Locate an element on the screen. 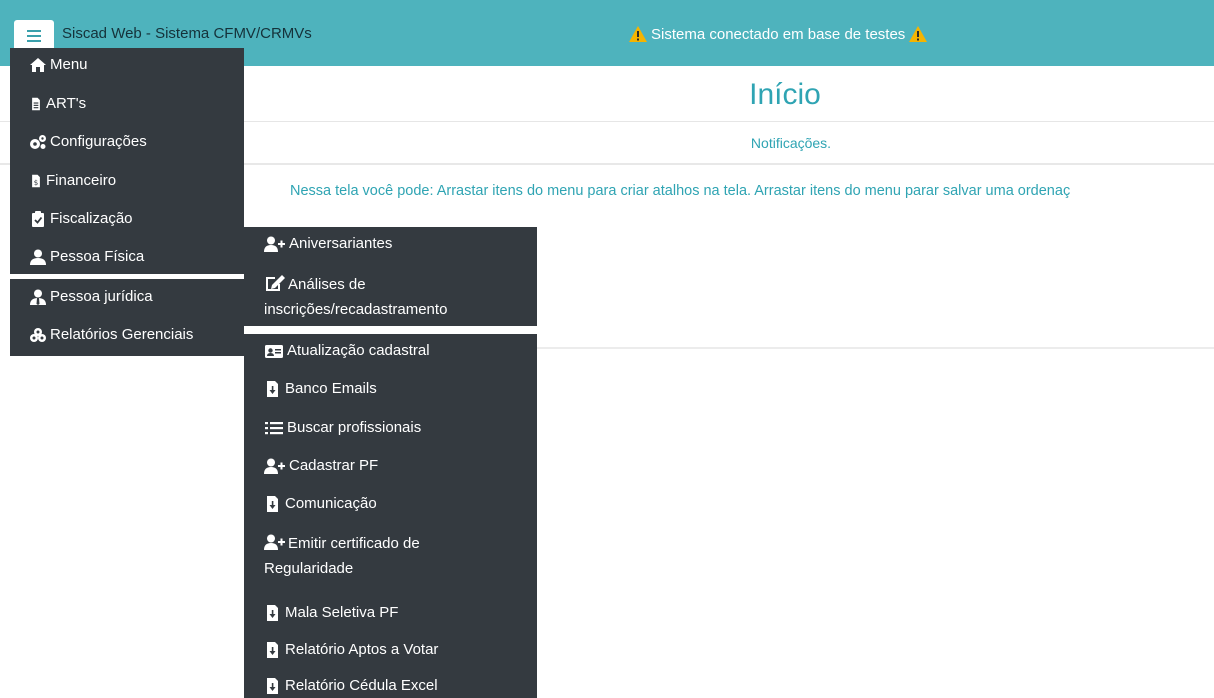 The height and width of the screenshot is (698, 1214). sidebar-item-label: Fiscalização is located at coordinates (91, 218).